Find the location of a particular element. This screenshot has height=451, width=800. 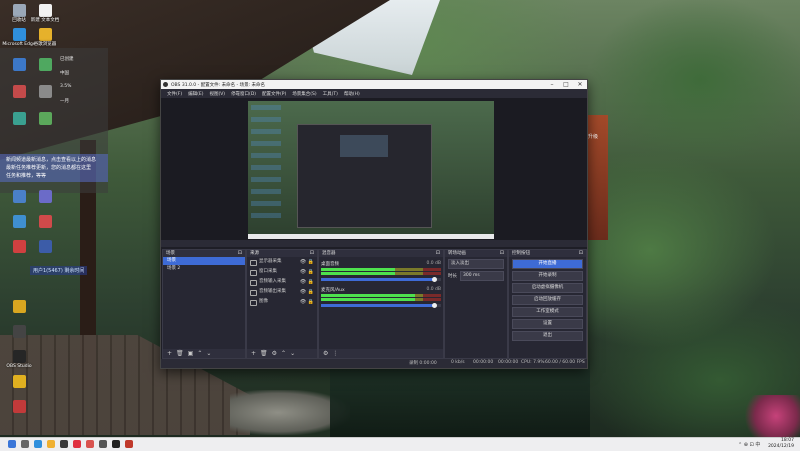

remove-scene-icon: 🗑 is located at coordinates (180, 353).